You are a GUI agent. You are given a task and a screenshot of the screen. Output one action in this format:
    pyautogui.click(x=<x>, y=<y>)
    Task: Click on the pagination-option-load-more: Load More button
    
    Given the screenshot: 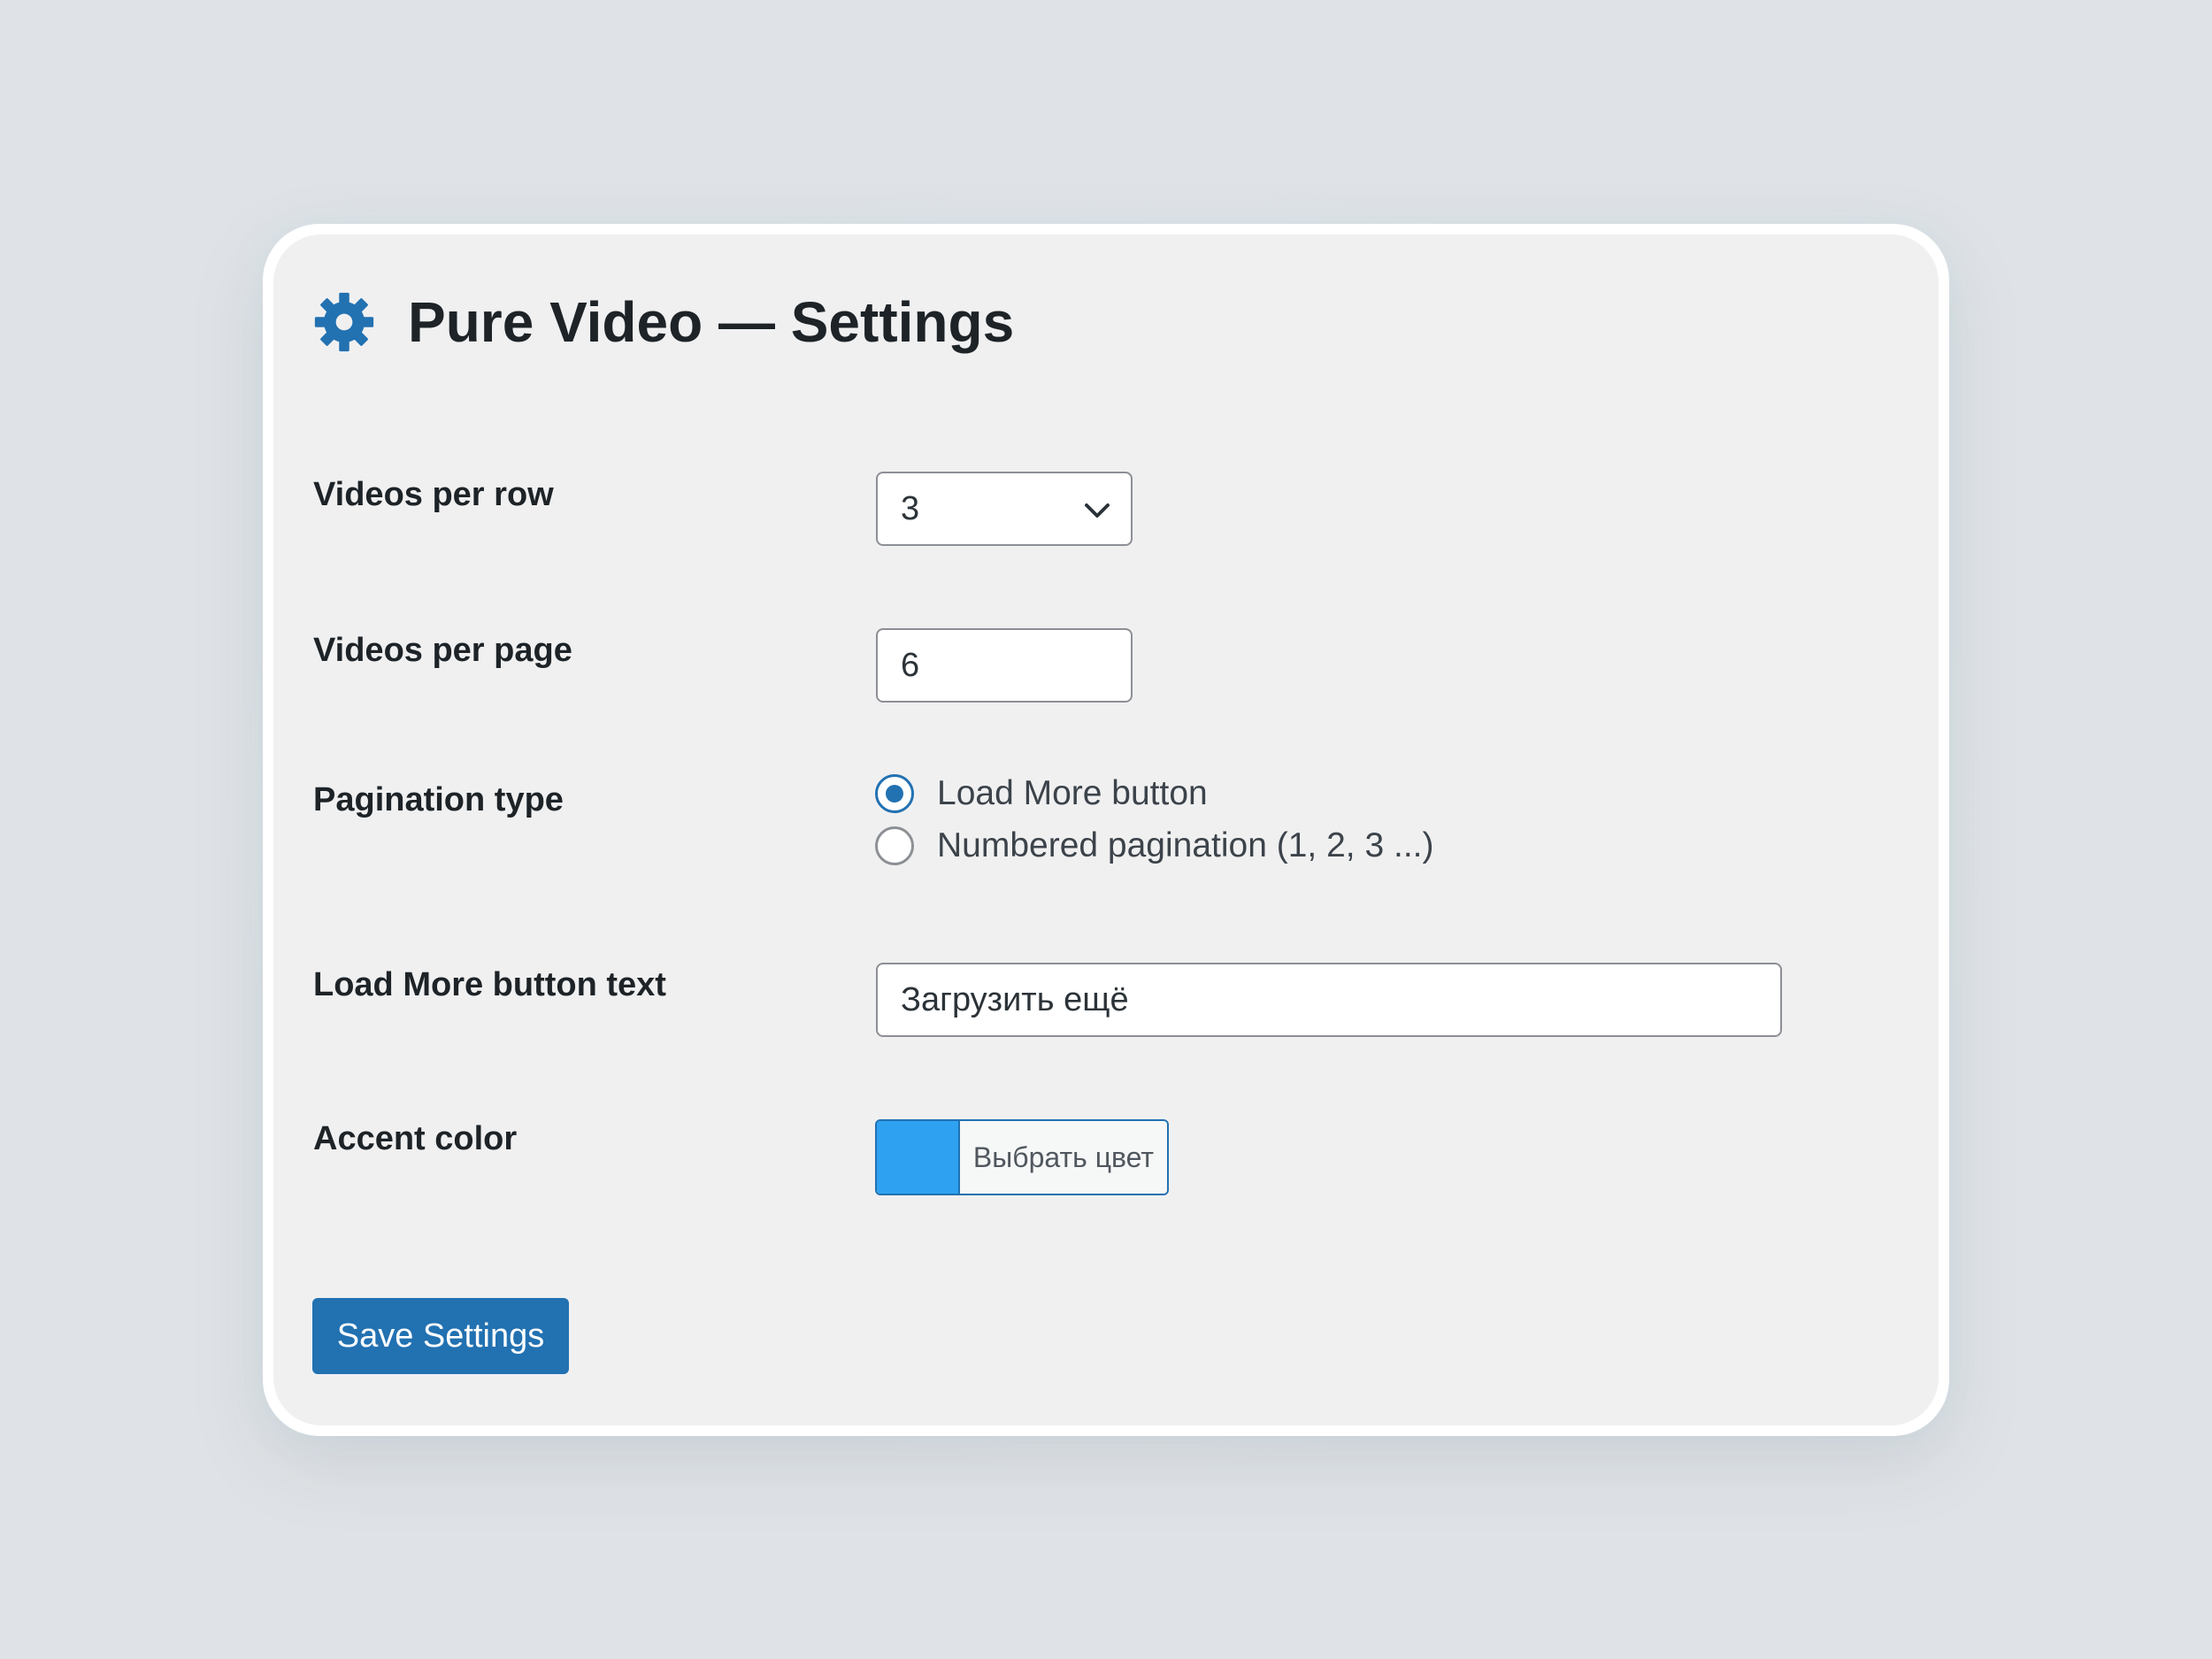 What is the action you would take?
    pyautogui.click(x=1041, y=794)
    